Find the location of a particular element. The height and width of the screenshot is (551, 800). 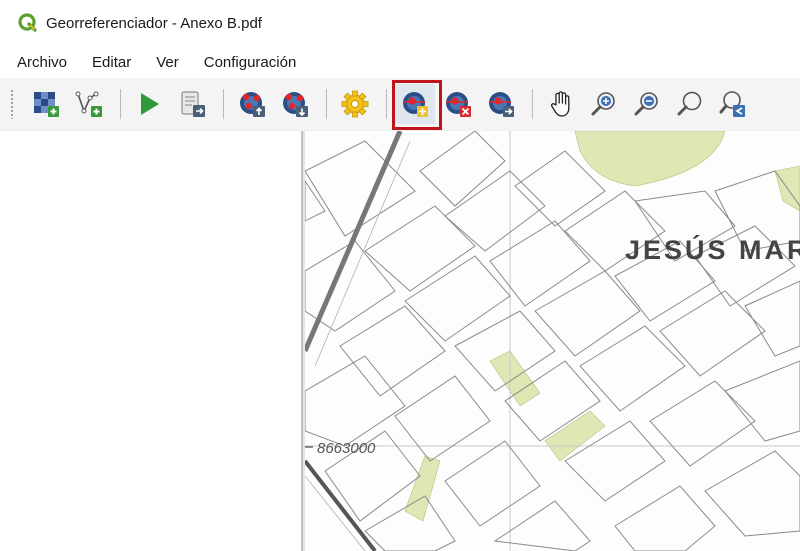

district-label: JESÚS MAR is located at coordinates (712, 249).